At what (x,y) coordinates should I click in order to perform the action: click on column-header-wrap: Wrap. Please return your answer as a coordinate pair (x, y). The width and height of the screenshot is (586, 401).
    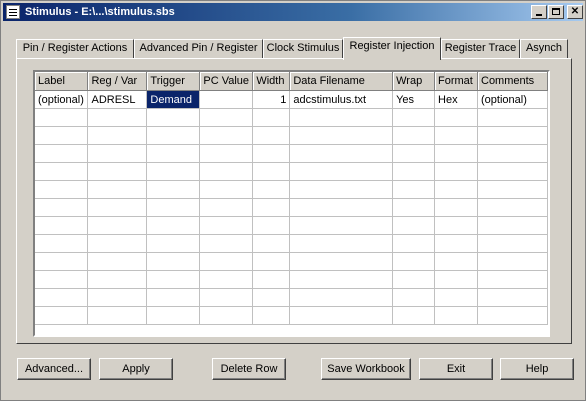
    Looking at the image, I should click on (414, 81).